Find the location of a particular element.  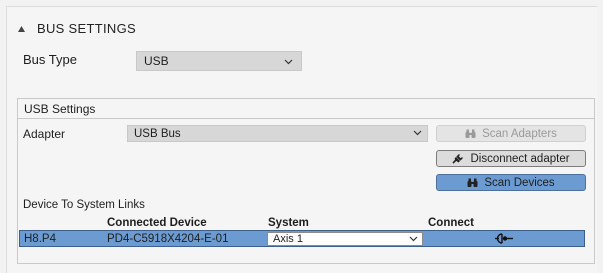

bus-type-label: Bus Type is located at coordinates (50, 59).